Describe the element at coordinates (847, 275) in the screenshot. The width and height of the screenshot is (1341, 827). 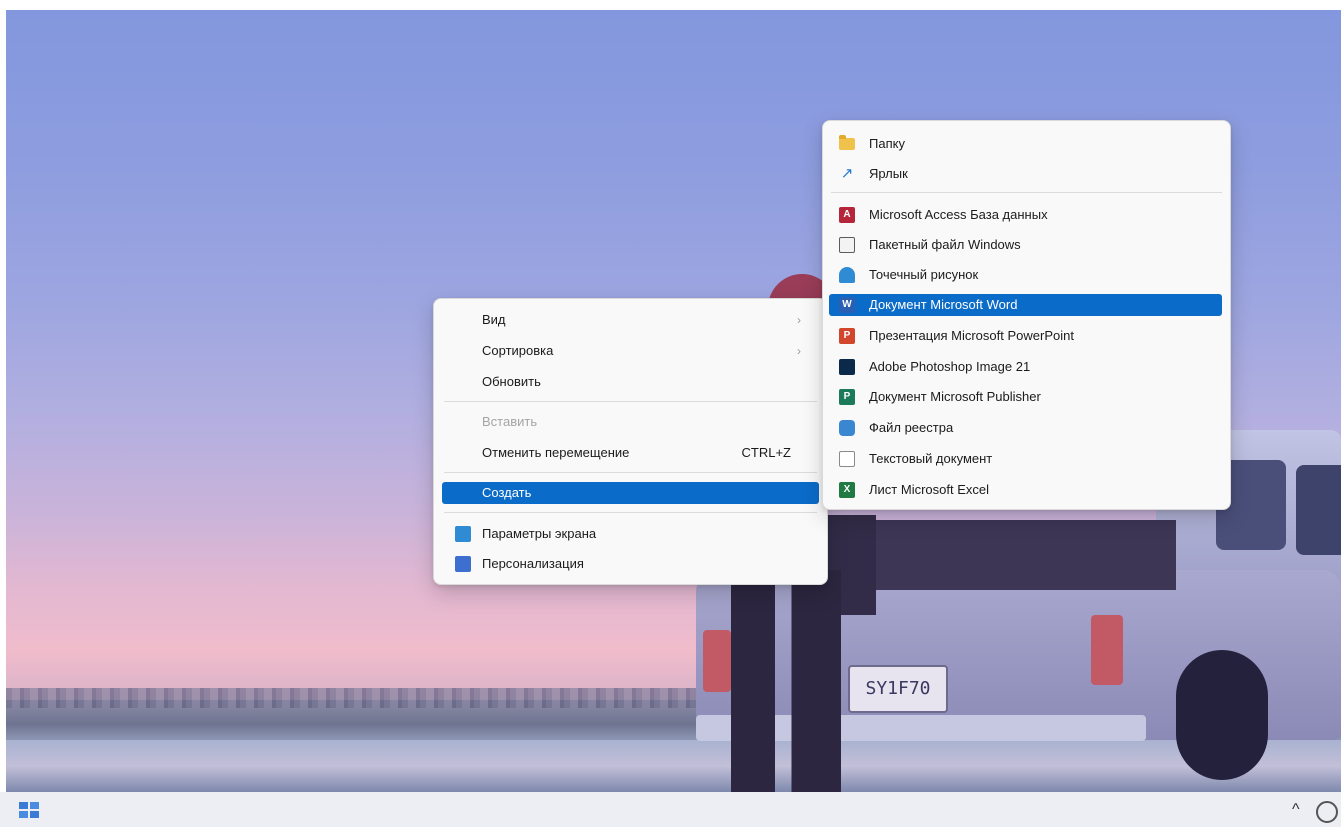
I see `bitmap-icon` at that location.